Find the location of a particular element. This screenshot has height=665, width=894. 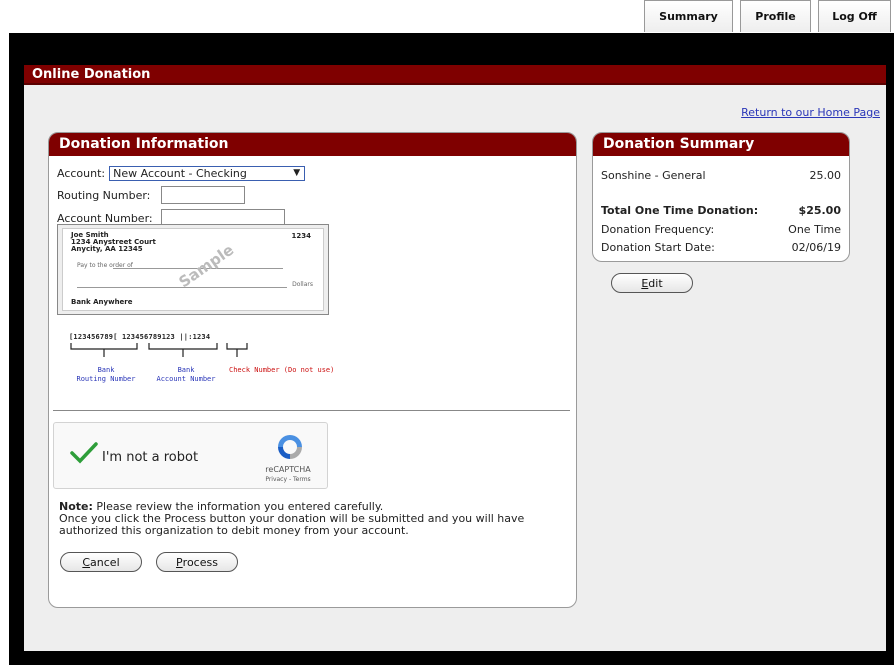

account-row: Account: New Account - Checking ▼ is located at coordinates (181, 173).